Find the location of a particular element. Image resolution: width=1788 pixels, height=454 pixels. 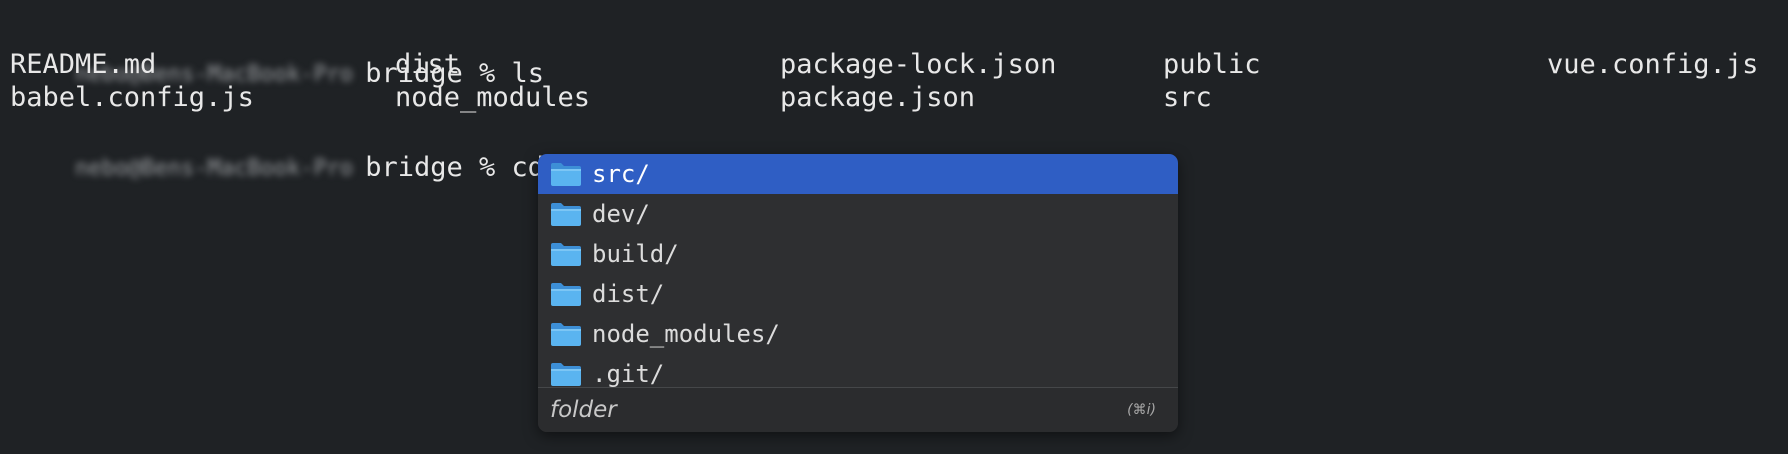

ls-entry: src is located at coordinates (1187, 97).